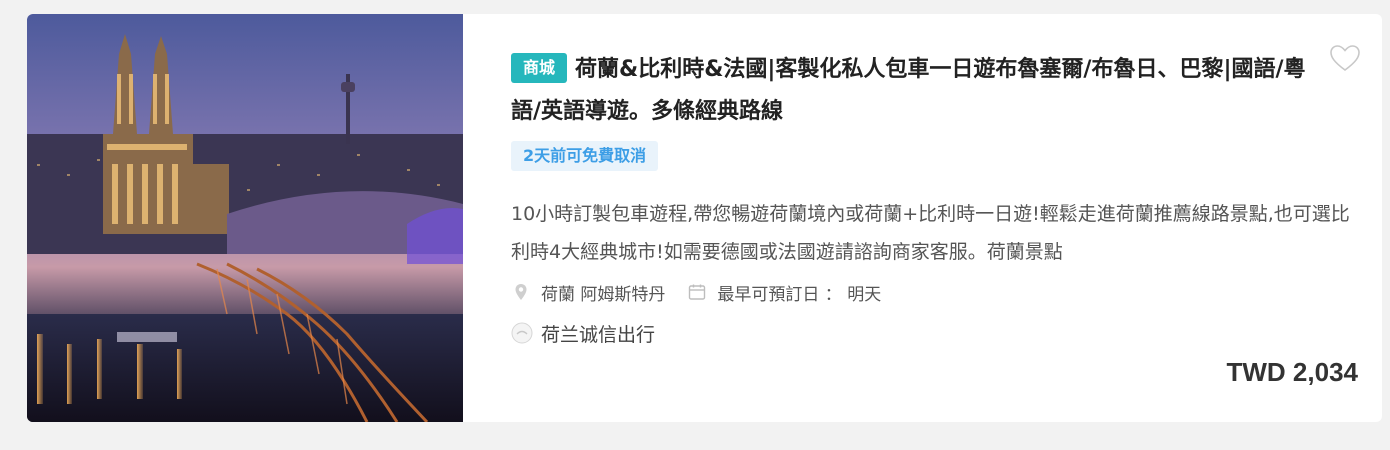 The width and height of the screenshot is (1390, 450). I want to click on merchant-row: 荷兰诚信出行, so click(583, 333).